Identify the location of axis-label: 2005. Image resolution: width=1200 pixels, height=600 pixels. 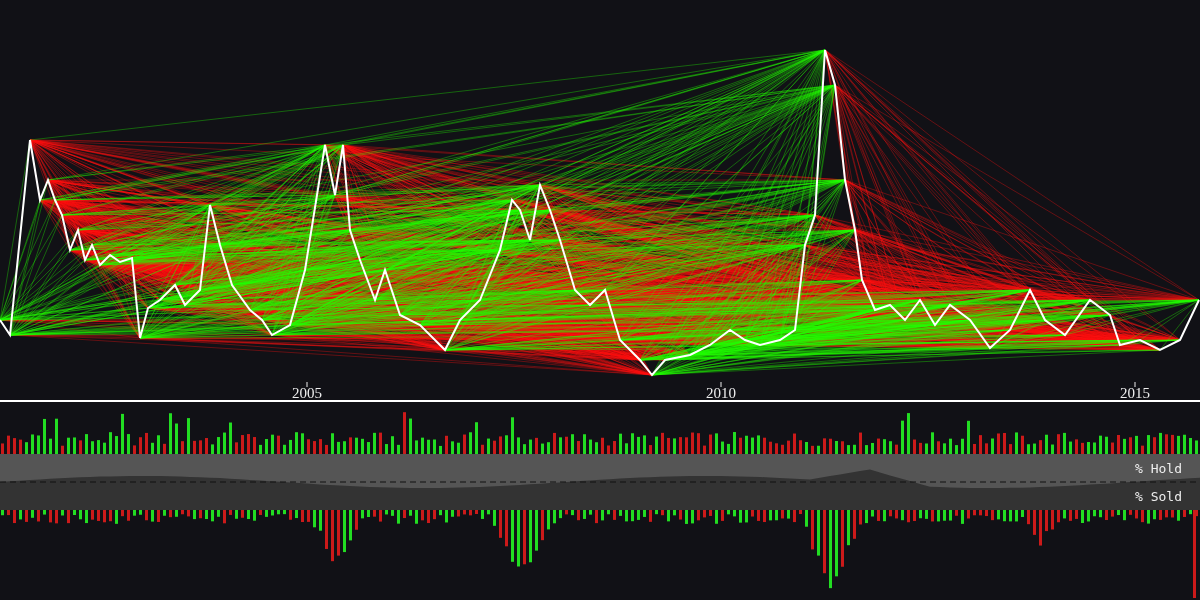
(307, 392).